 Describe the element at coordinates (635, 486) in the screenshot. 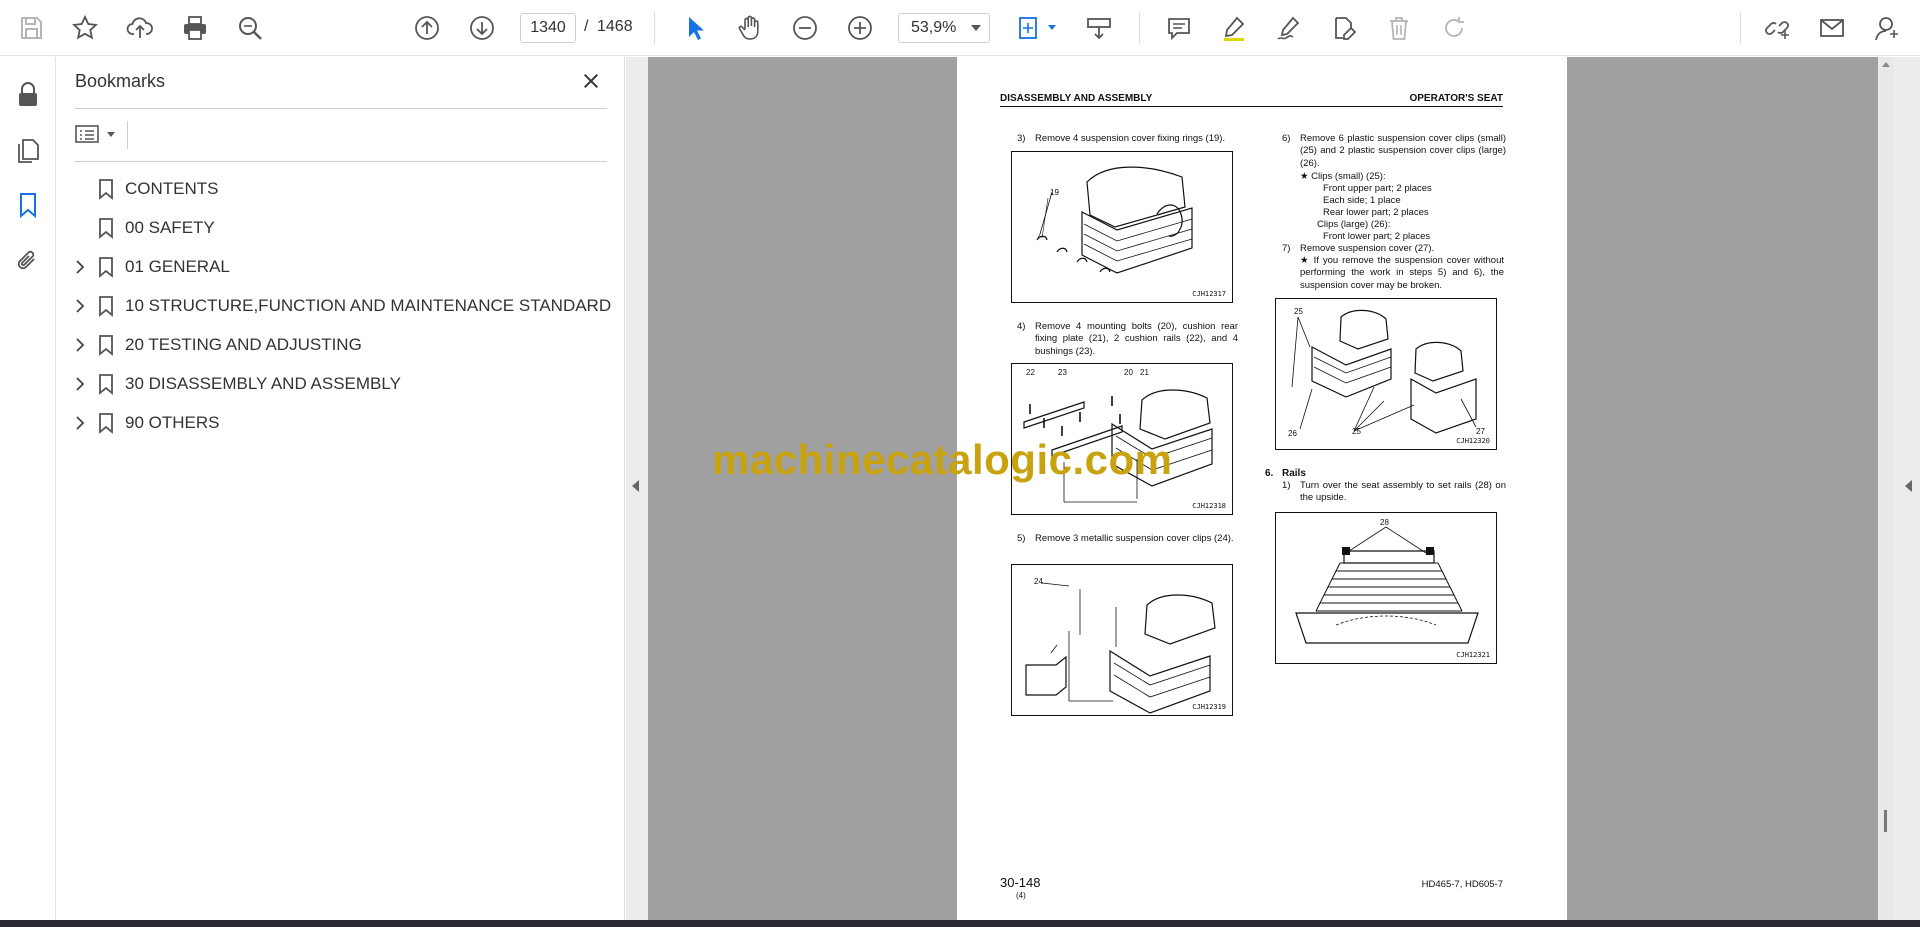

I see `collapse-left-icon` at that location.